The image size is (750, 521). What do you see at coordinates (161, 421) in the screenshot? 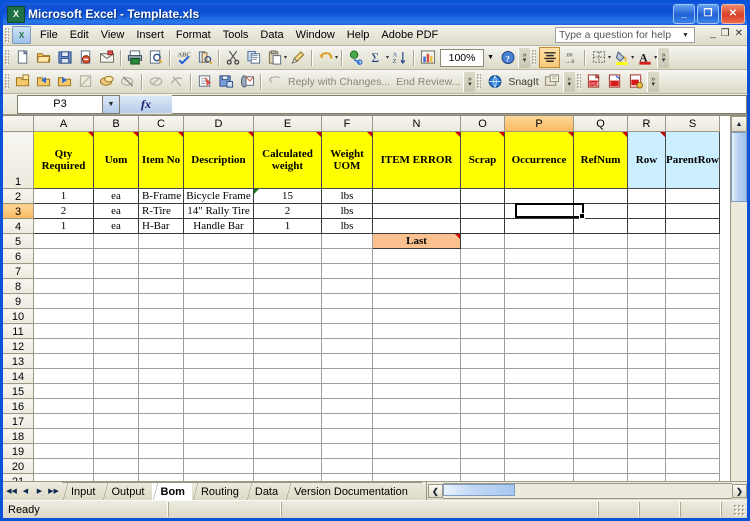
I see `cell-C17` at bounding box center [161, 421].